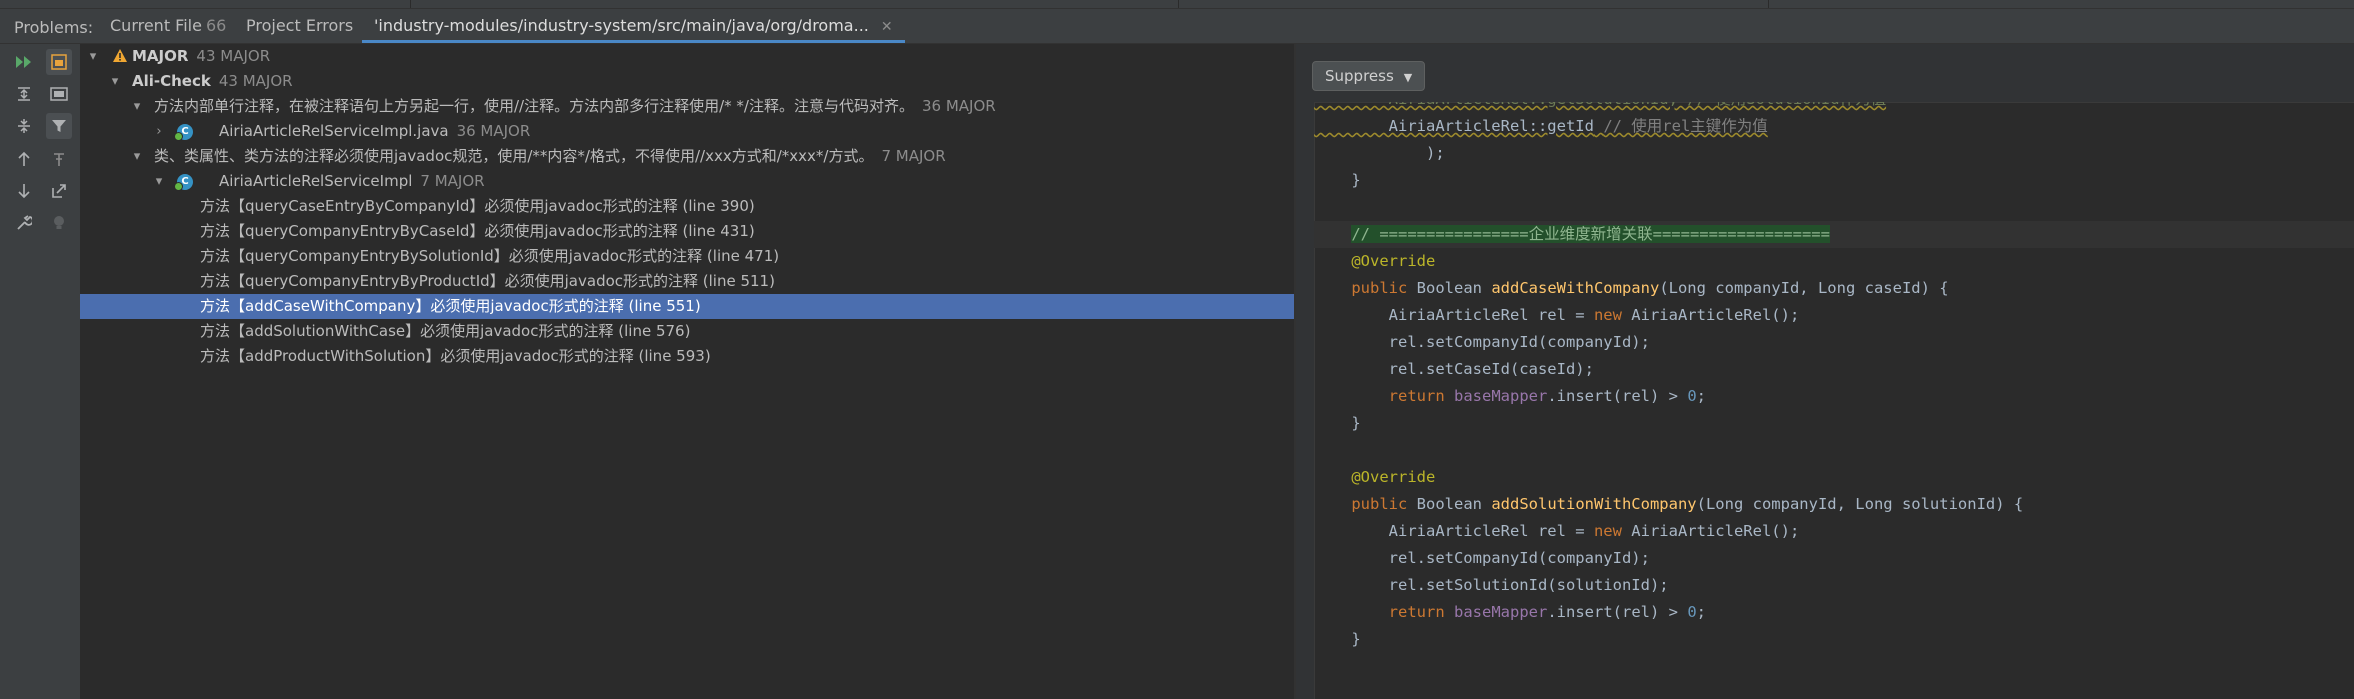 The height and width of the screenshot is (699, 2354). What do you see at coordinates (24, 62) in the screenshot?
I see `run-icon` at bounding box center [24, 62].